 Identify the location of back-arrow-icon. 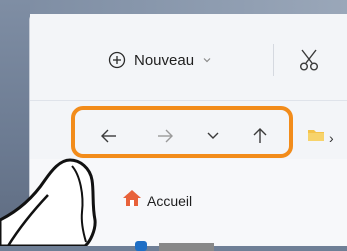
(109, 136).